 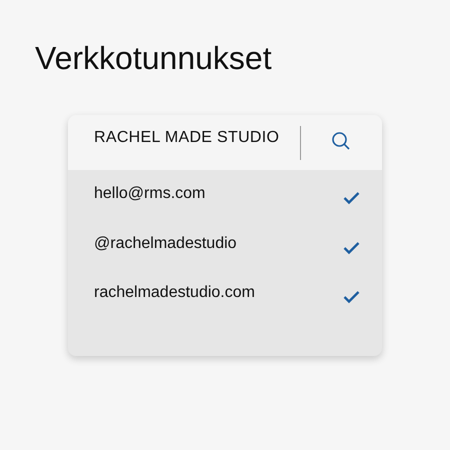 I want to click on domain-label: hello@rms.com, so click(x=150, y=194).